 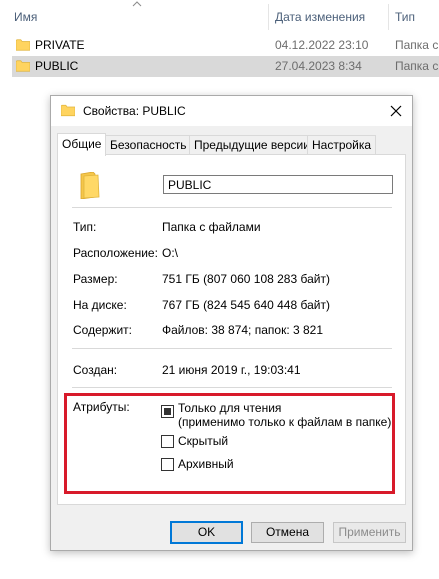 What do you see at coordinates (322, 45) in the screenshot?
I see `file-date: 04.12.2022 23:10` at bounding box center [322, 45].